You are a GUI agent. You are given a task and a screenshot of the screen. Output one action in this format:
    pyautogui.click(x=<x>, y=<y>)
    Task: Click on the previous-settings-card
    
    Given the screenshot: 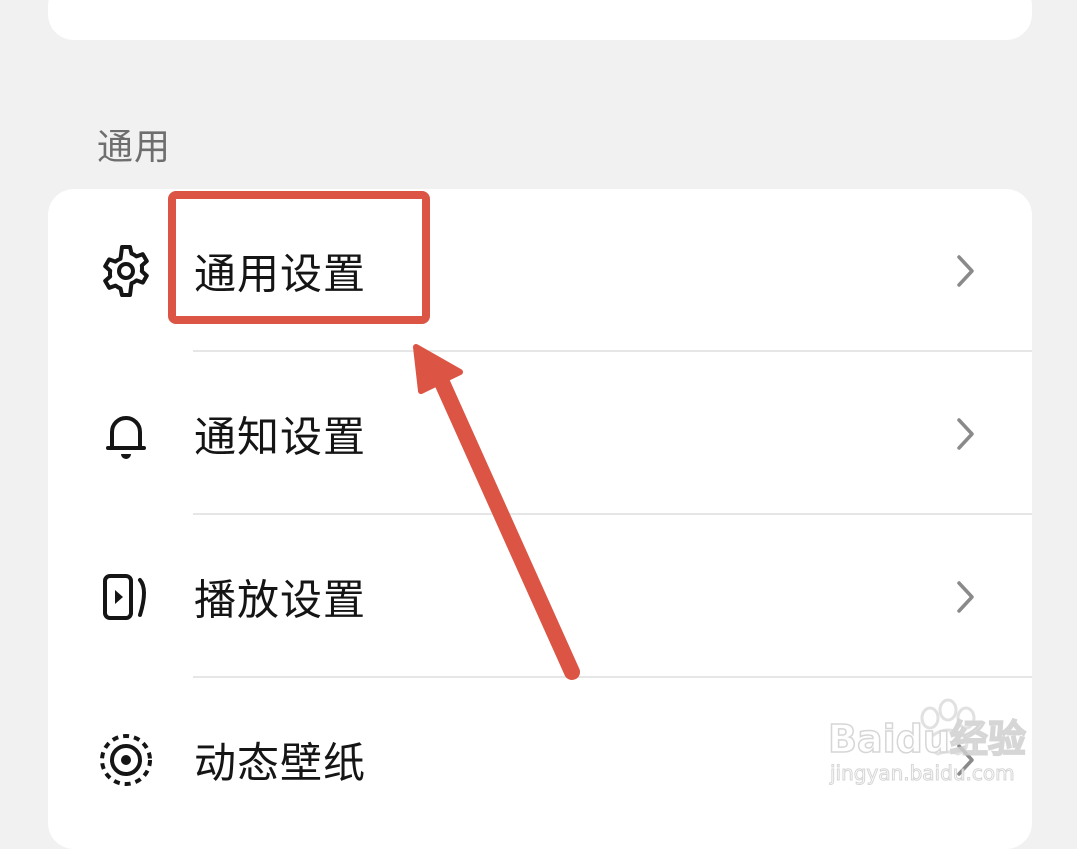 What is the action you would take?
    pyautogui.click(x=540, y=20)
    